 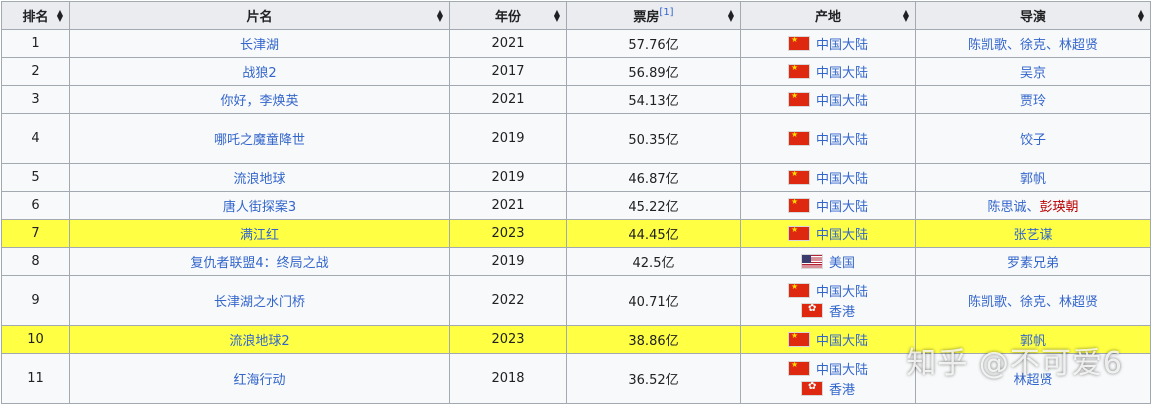 I want to click on box-office-value: 50.35亿, so click(x=653, y=140).